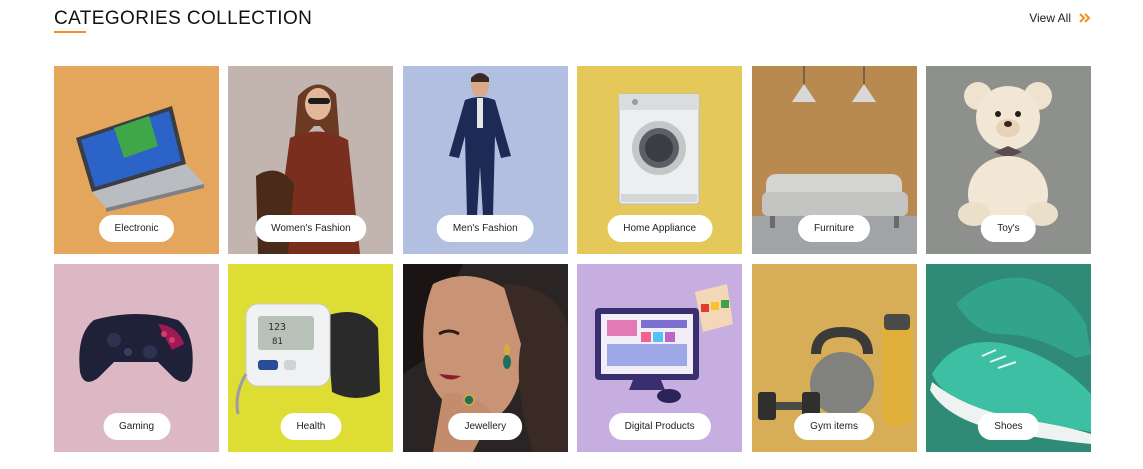  What do you see at coordinates (311, 228) in the screenshot?
I see `category-label: Women's Fashion` at bounding box center [311, 228].